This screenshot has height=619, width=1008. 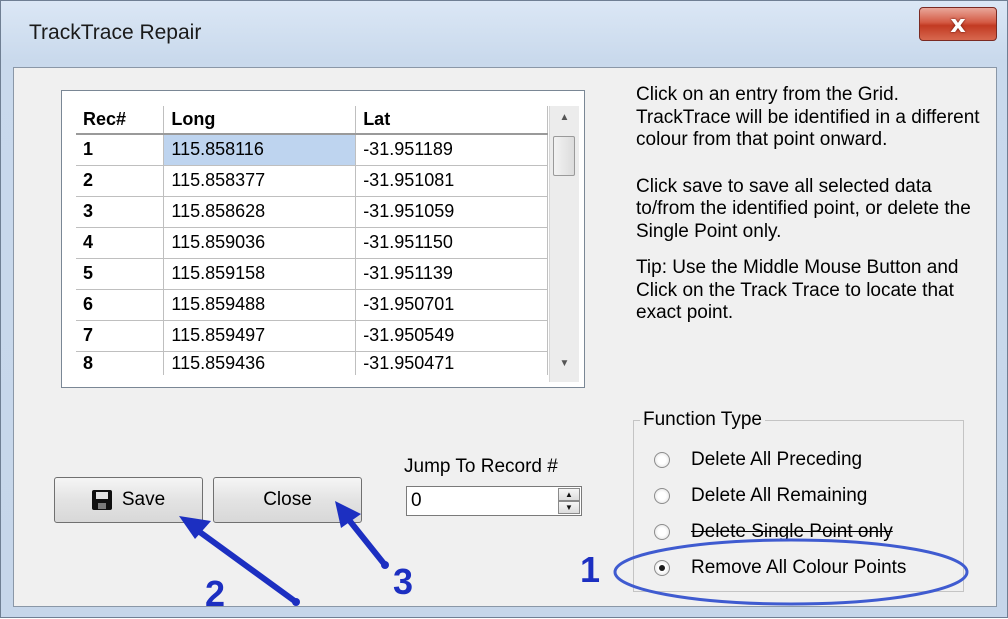 What do you see at coordinates (403, 581) in the screenshot?
I see `annotation-number-3: 3` at bounding box center [403, 581].